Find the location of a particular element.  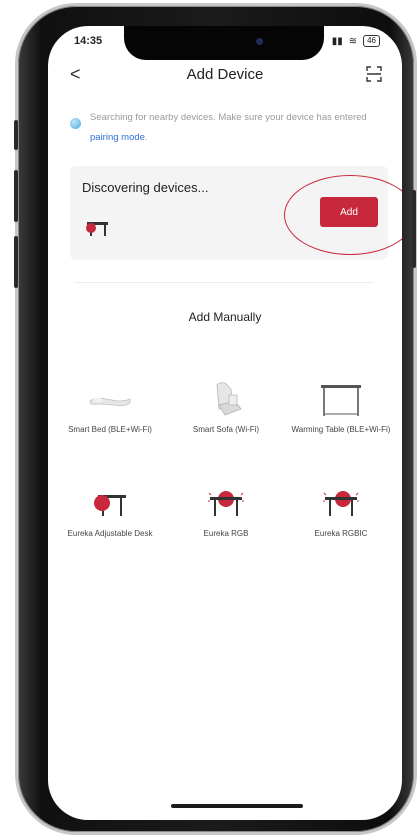

power-button is located at coordinates (414, 229).